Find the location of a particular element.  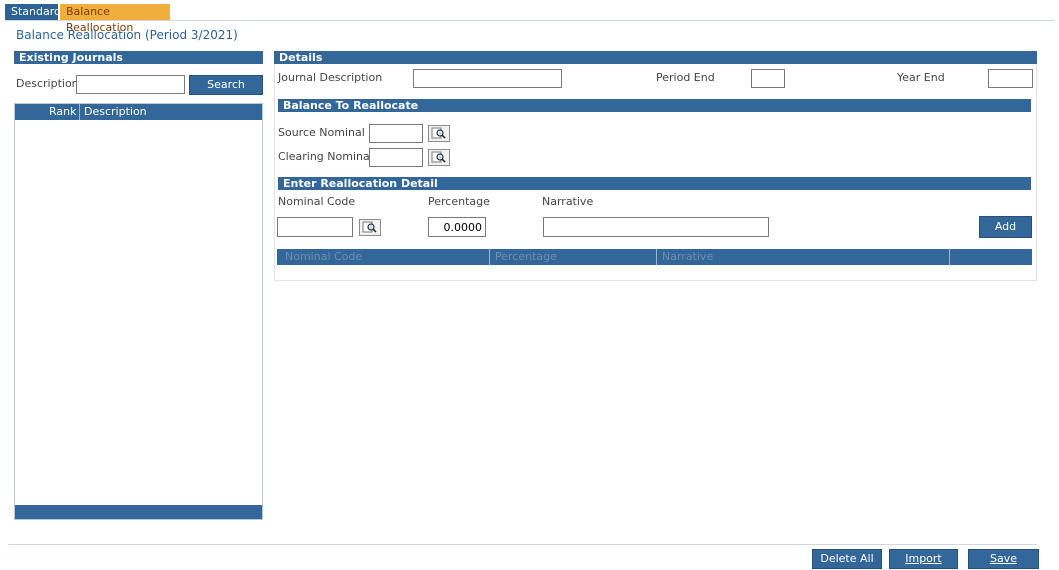

existing-journals-header: Existing Journals is located at coordinates (138, 57).